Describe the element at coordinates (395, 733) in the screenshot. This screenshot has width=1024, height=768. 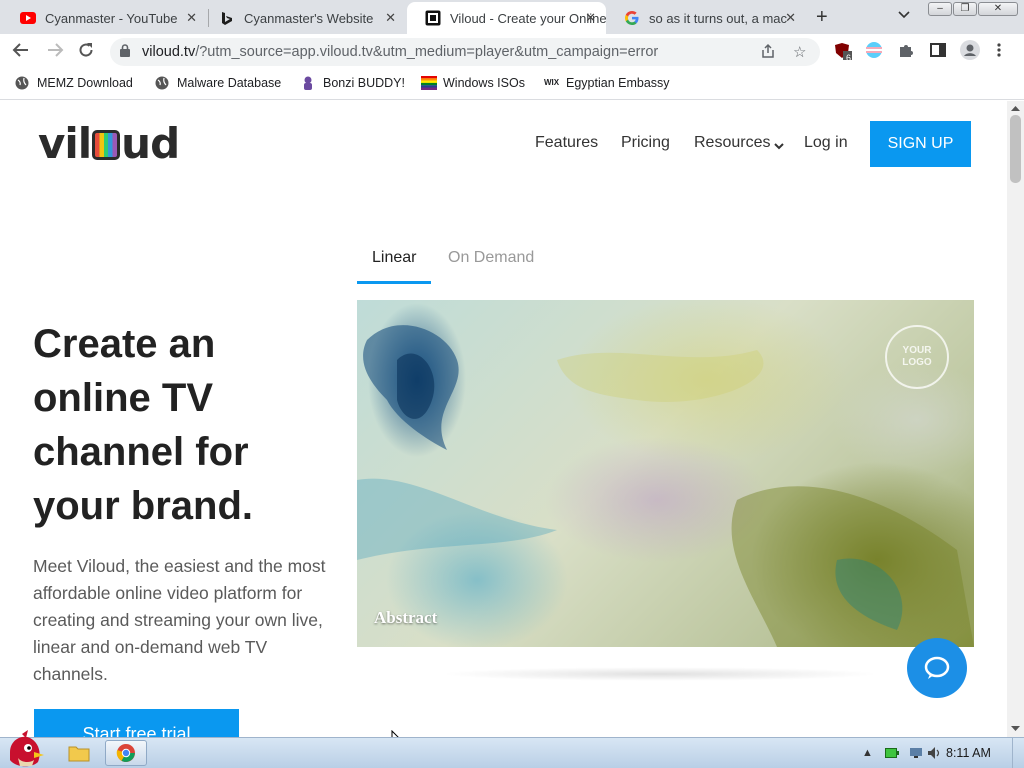
I see `mouse-cursor-icon` at that location.